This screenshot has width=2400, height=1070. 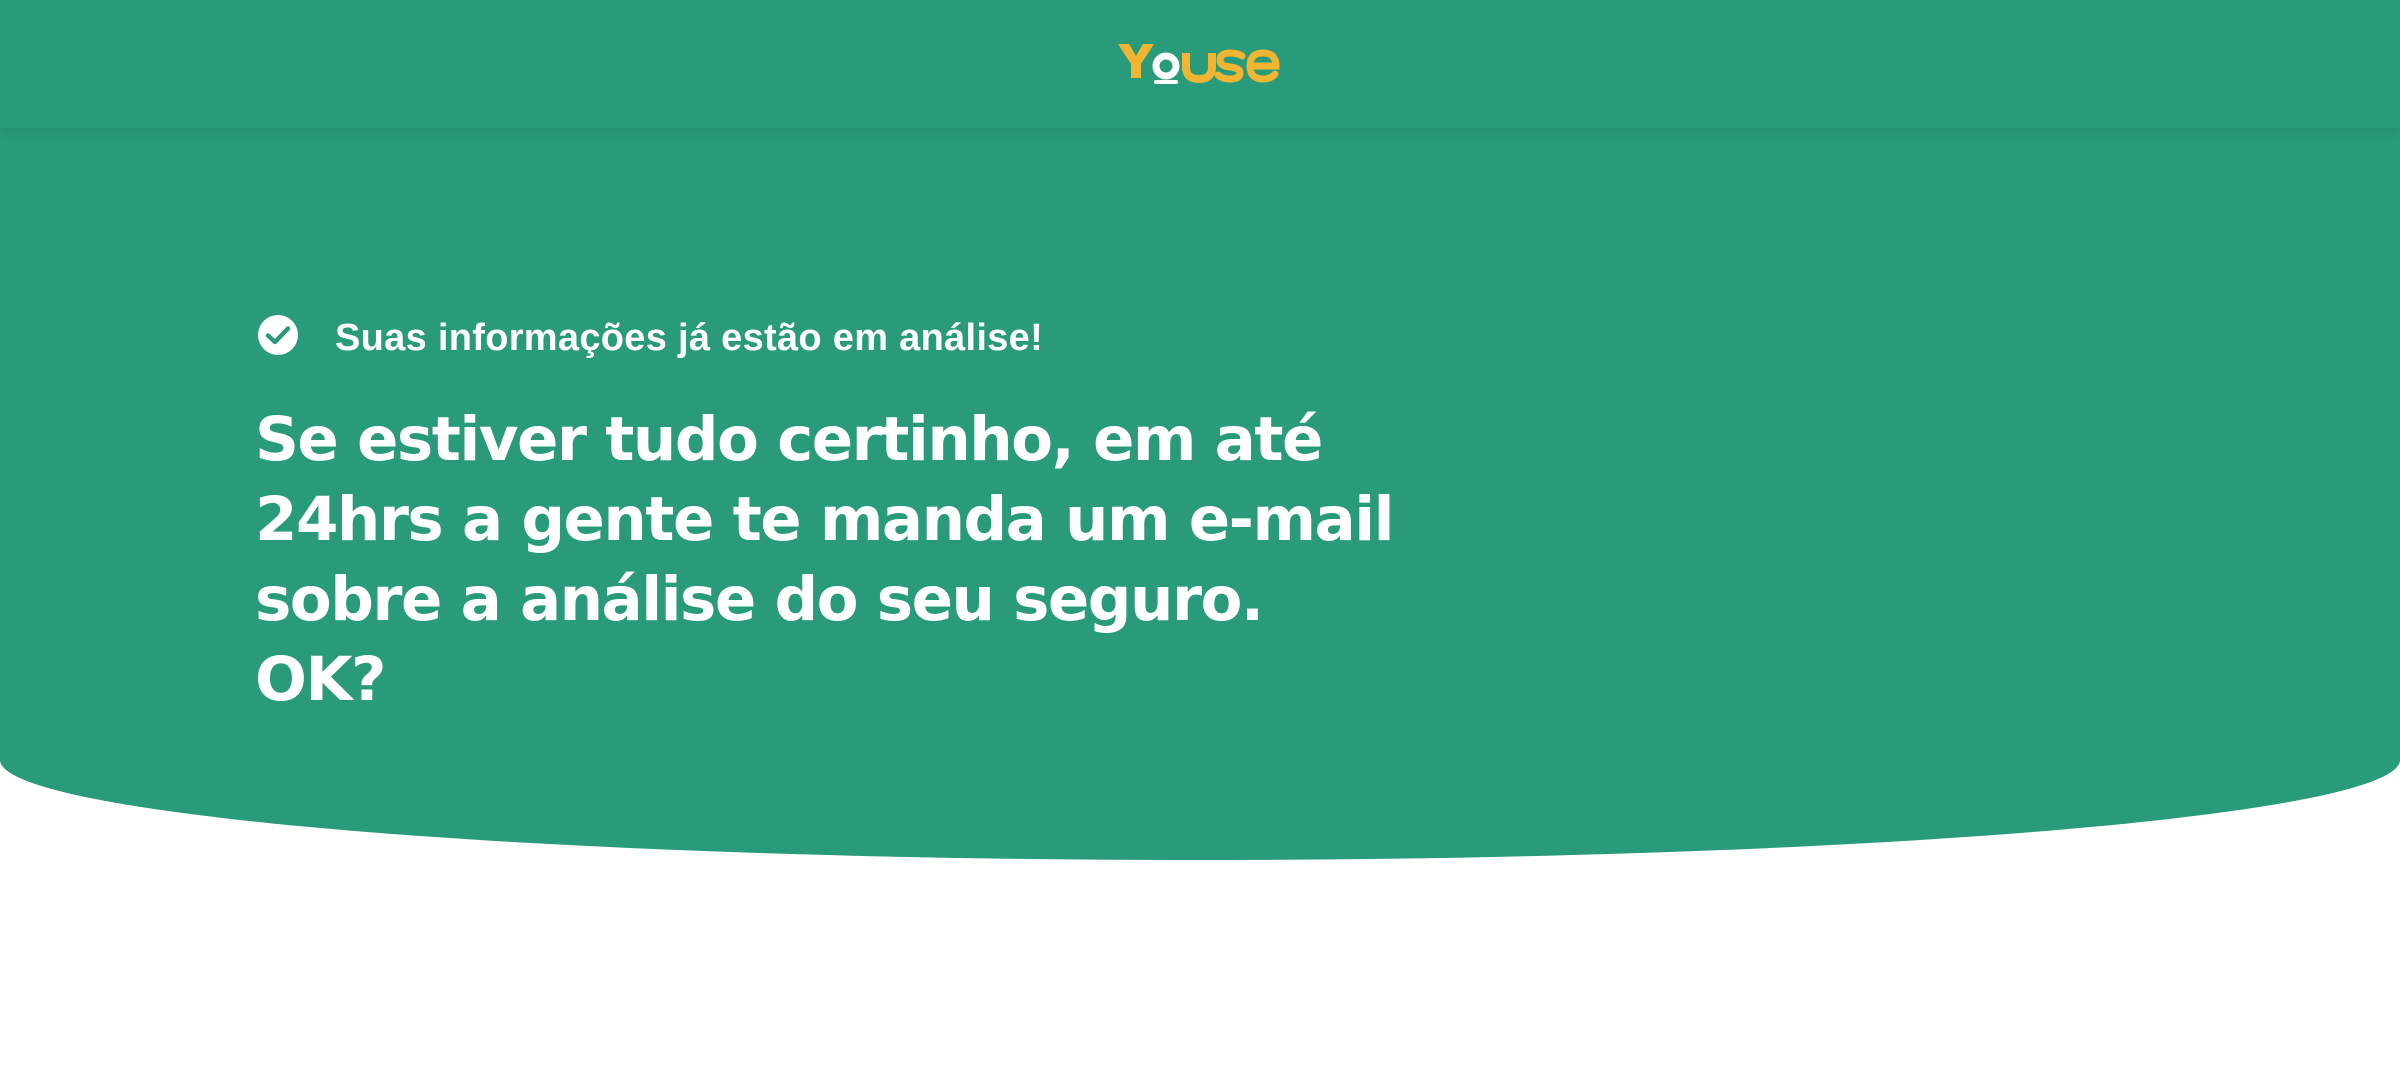 I want to click on youse-logo-mark, so click(x=1199, y=64).